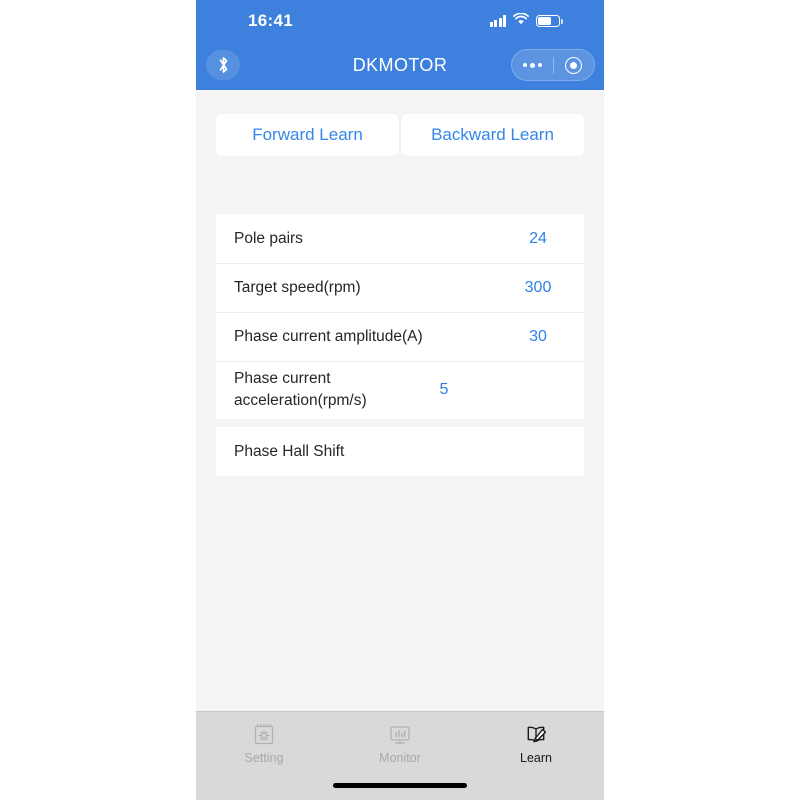 This screenshot has height=800, width=800. I want to click on home-indicator, so click(400, 785).